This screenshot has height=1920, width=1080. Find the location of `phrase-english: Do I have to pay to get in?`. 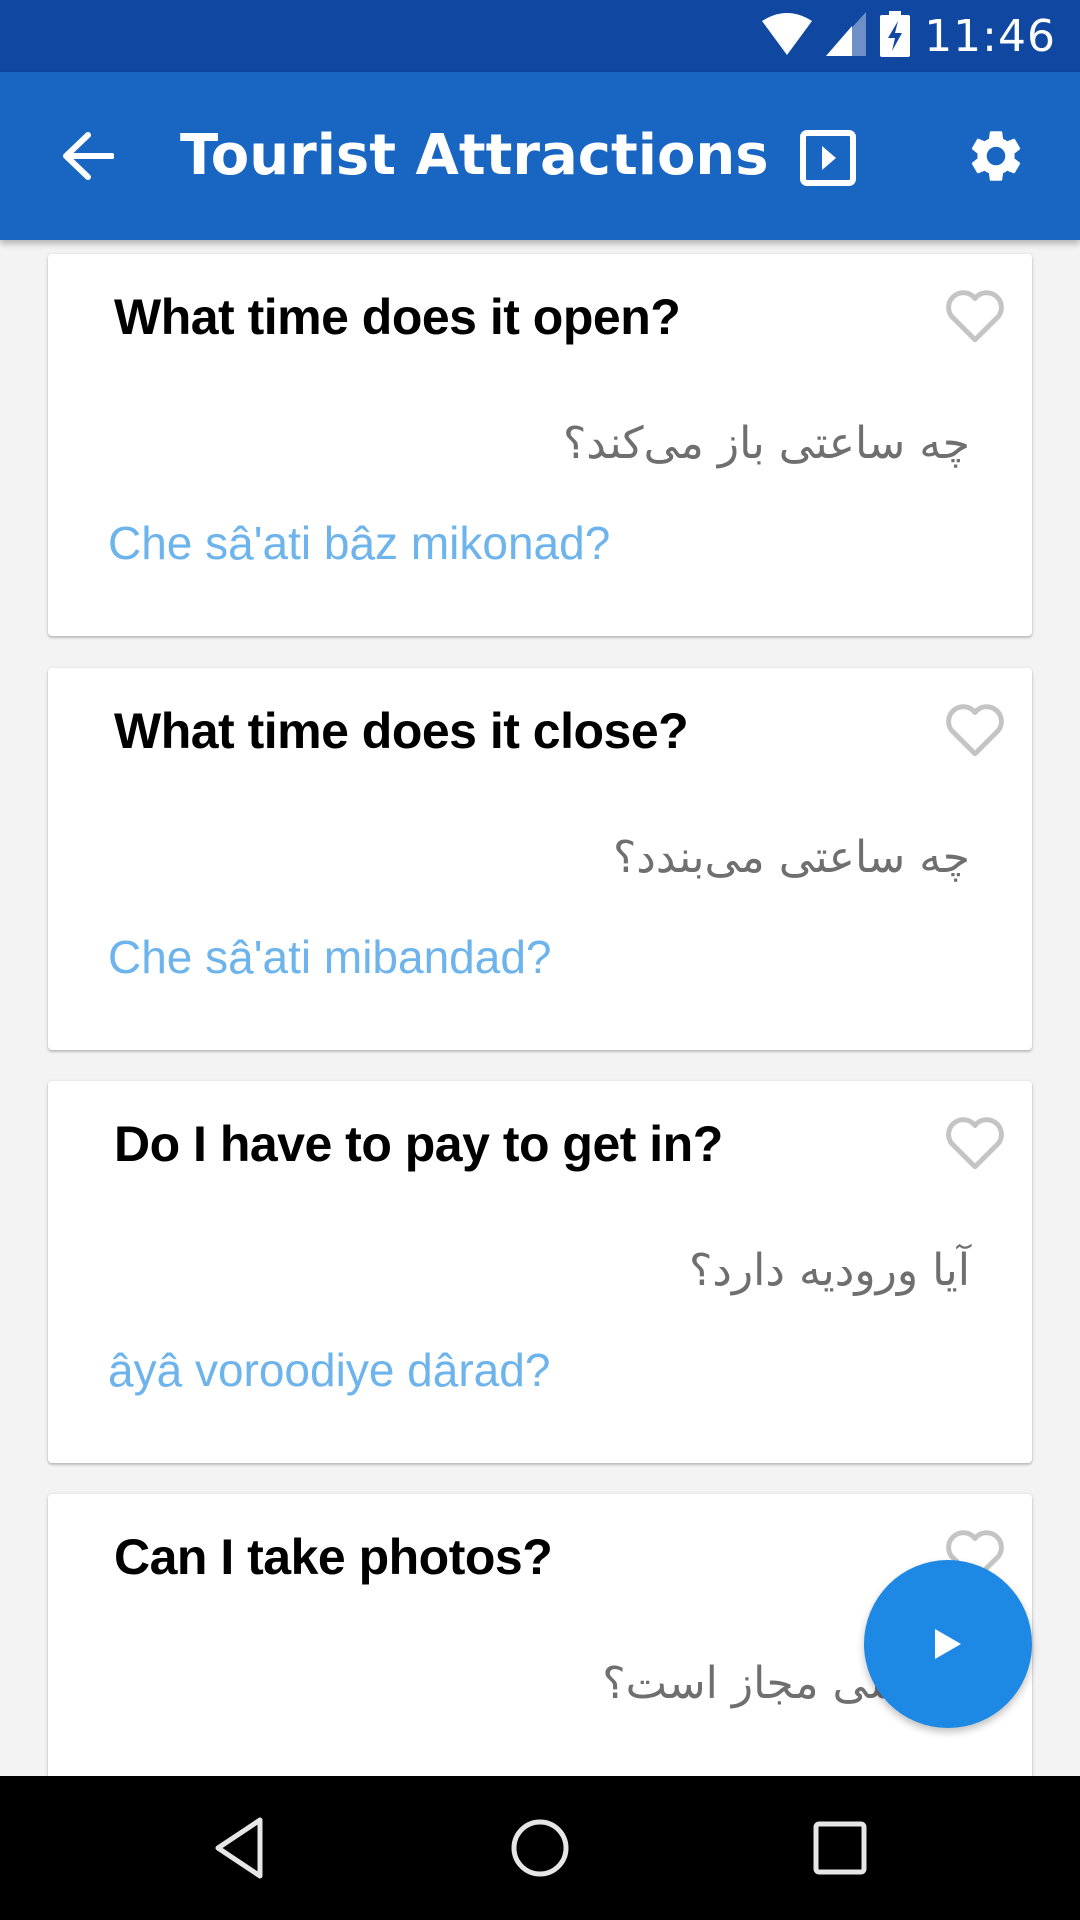

phrase-english: Do I have to pay to get in? is located at coordinates (418, 1144).